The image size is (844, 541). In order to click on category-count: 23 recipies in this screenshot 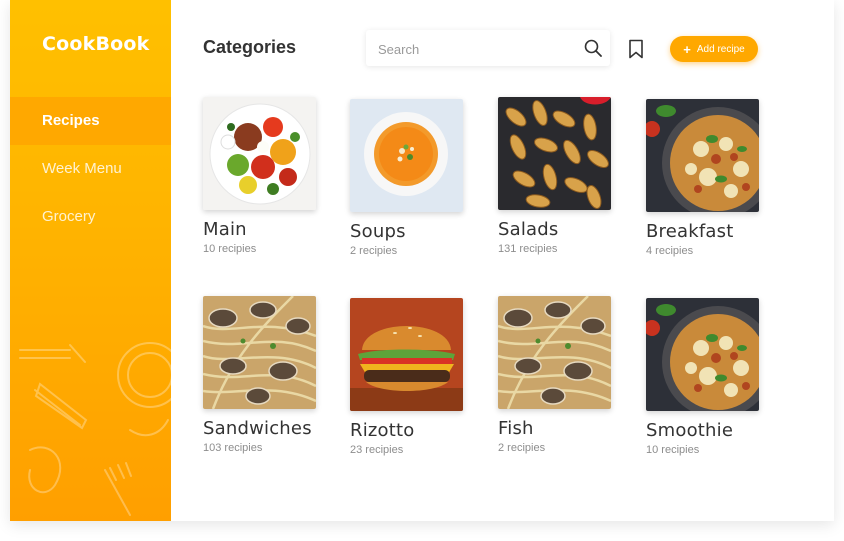, I will do `click(377, 450)`.